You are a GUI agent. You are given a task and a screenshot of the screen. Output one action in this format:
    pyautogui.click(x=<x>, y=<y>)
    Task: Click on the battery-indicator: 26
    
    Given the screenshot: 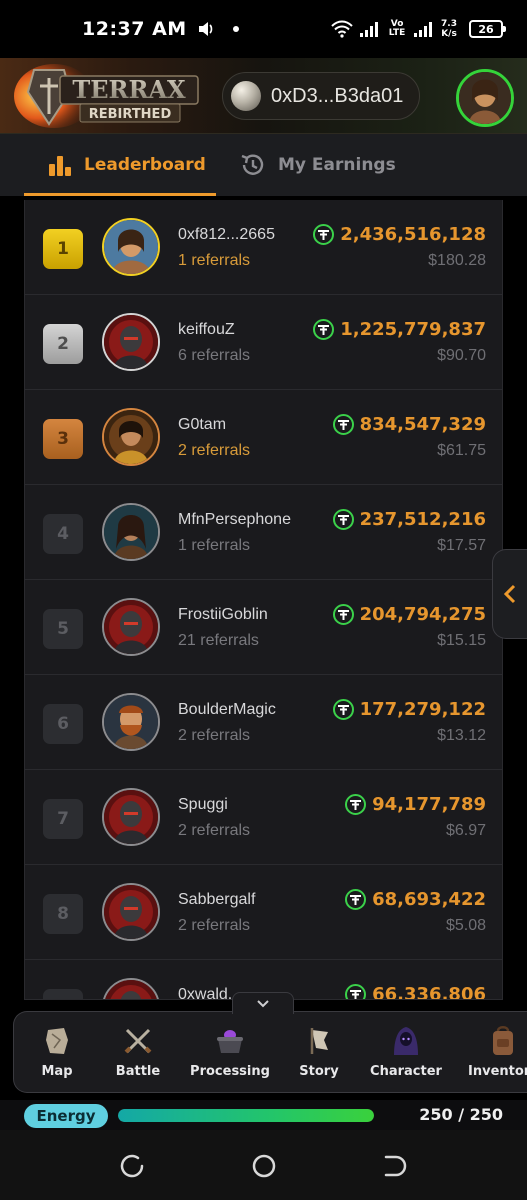 What is the action you would take?
    pyautogui.click(x=487, y=29)
    